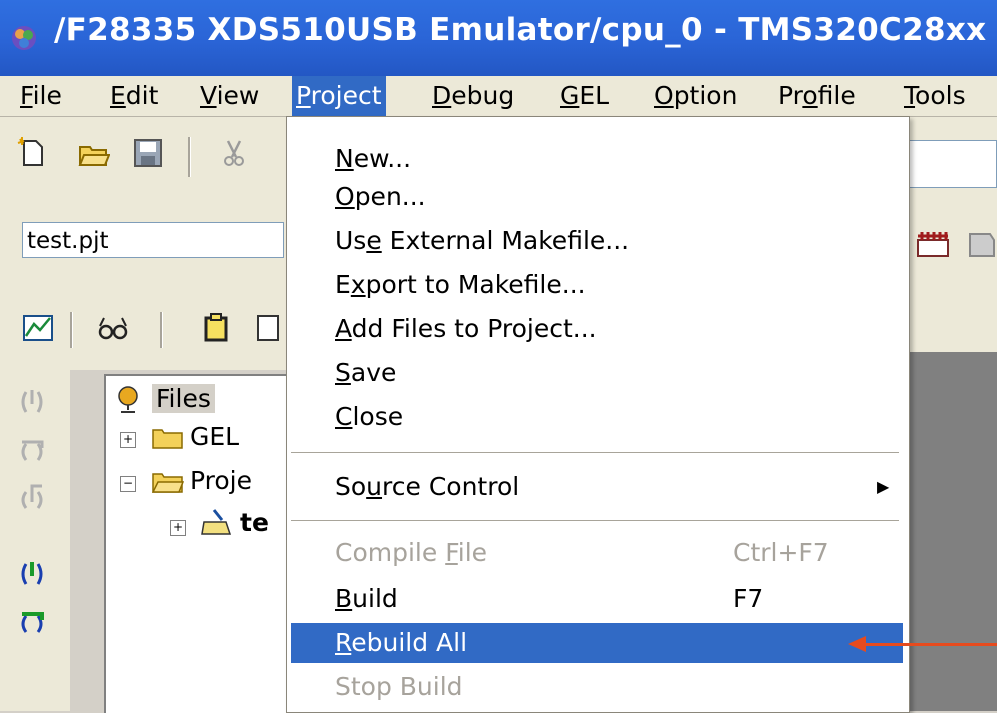 The image size is (997, 713). Describe the element at coordinates (153, 240) in the screenshot. I see `project-selector: test.pjt` at that location.